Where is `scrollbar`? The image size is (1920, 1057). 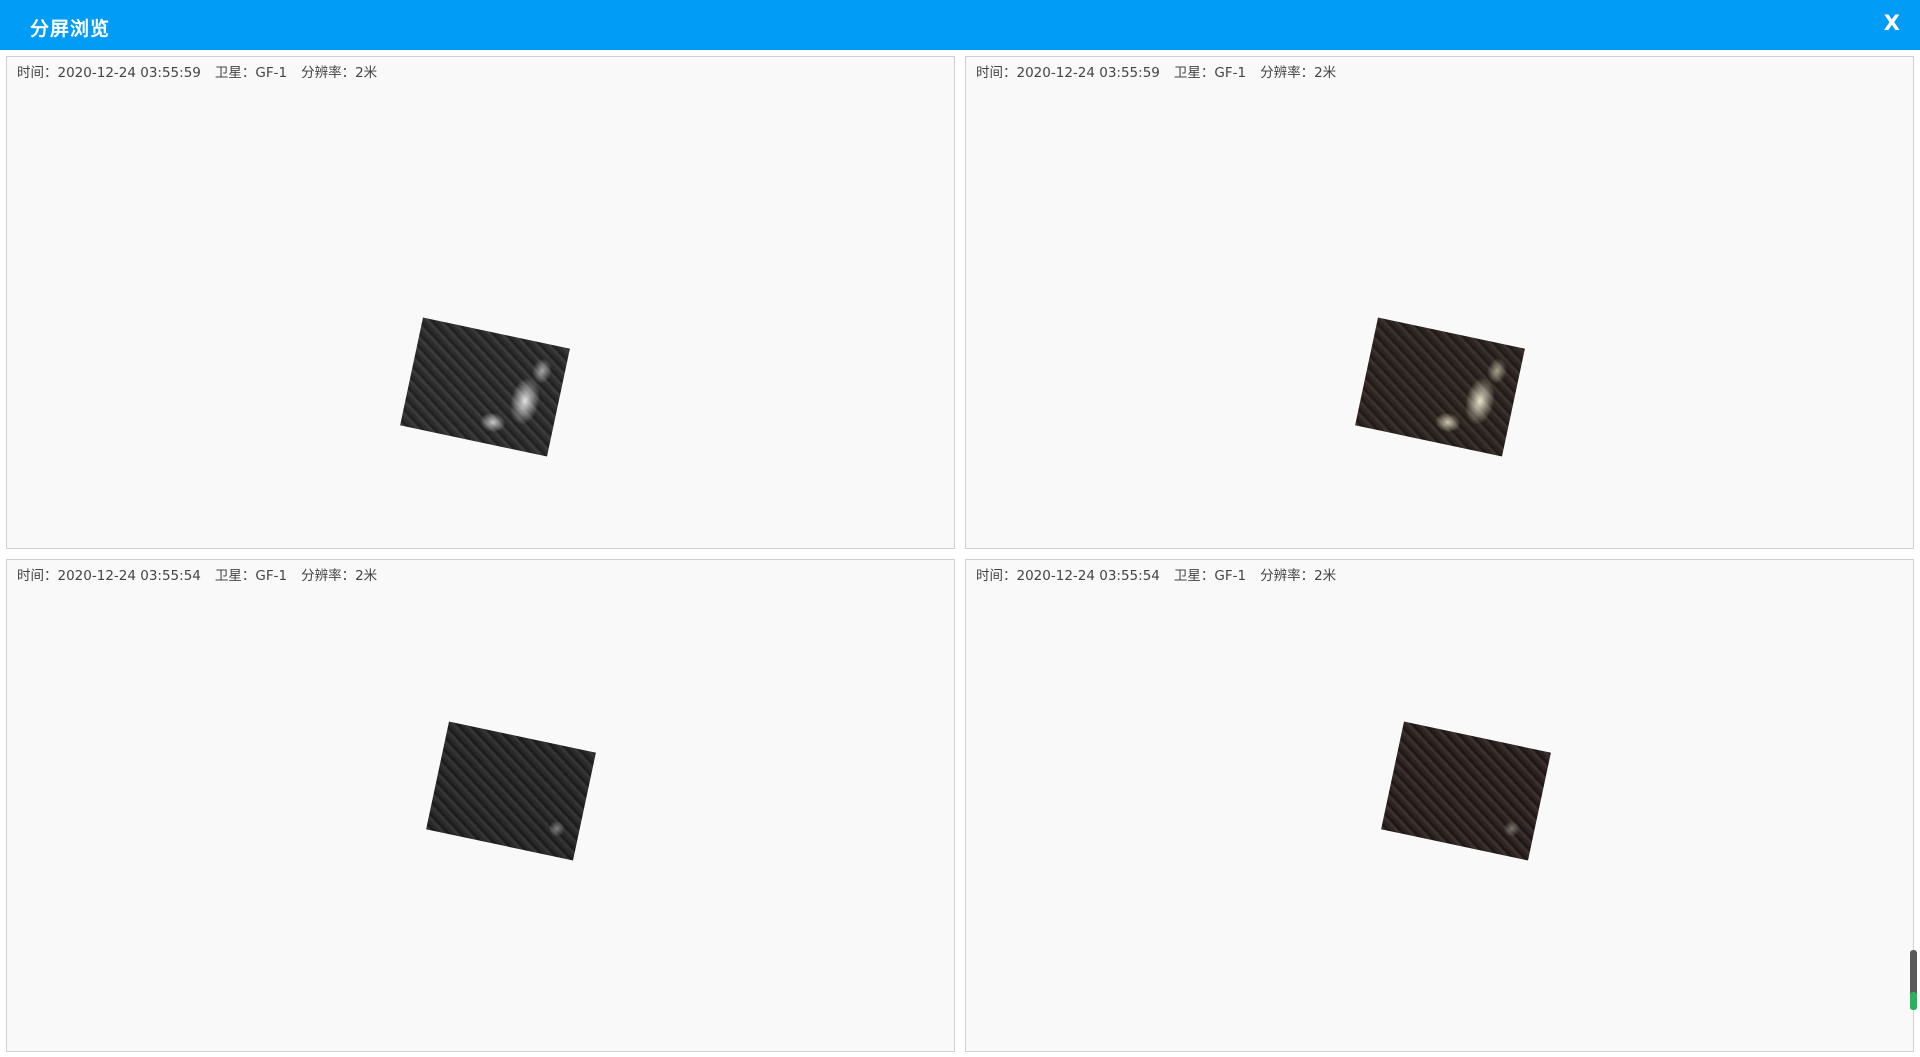
scrollbar is located at coordinates (1913, 980).